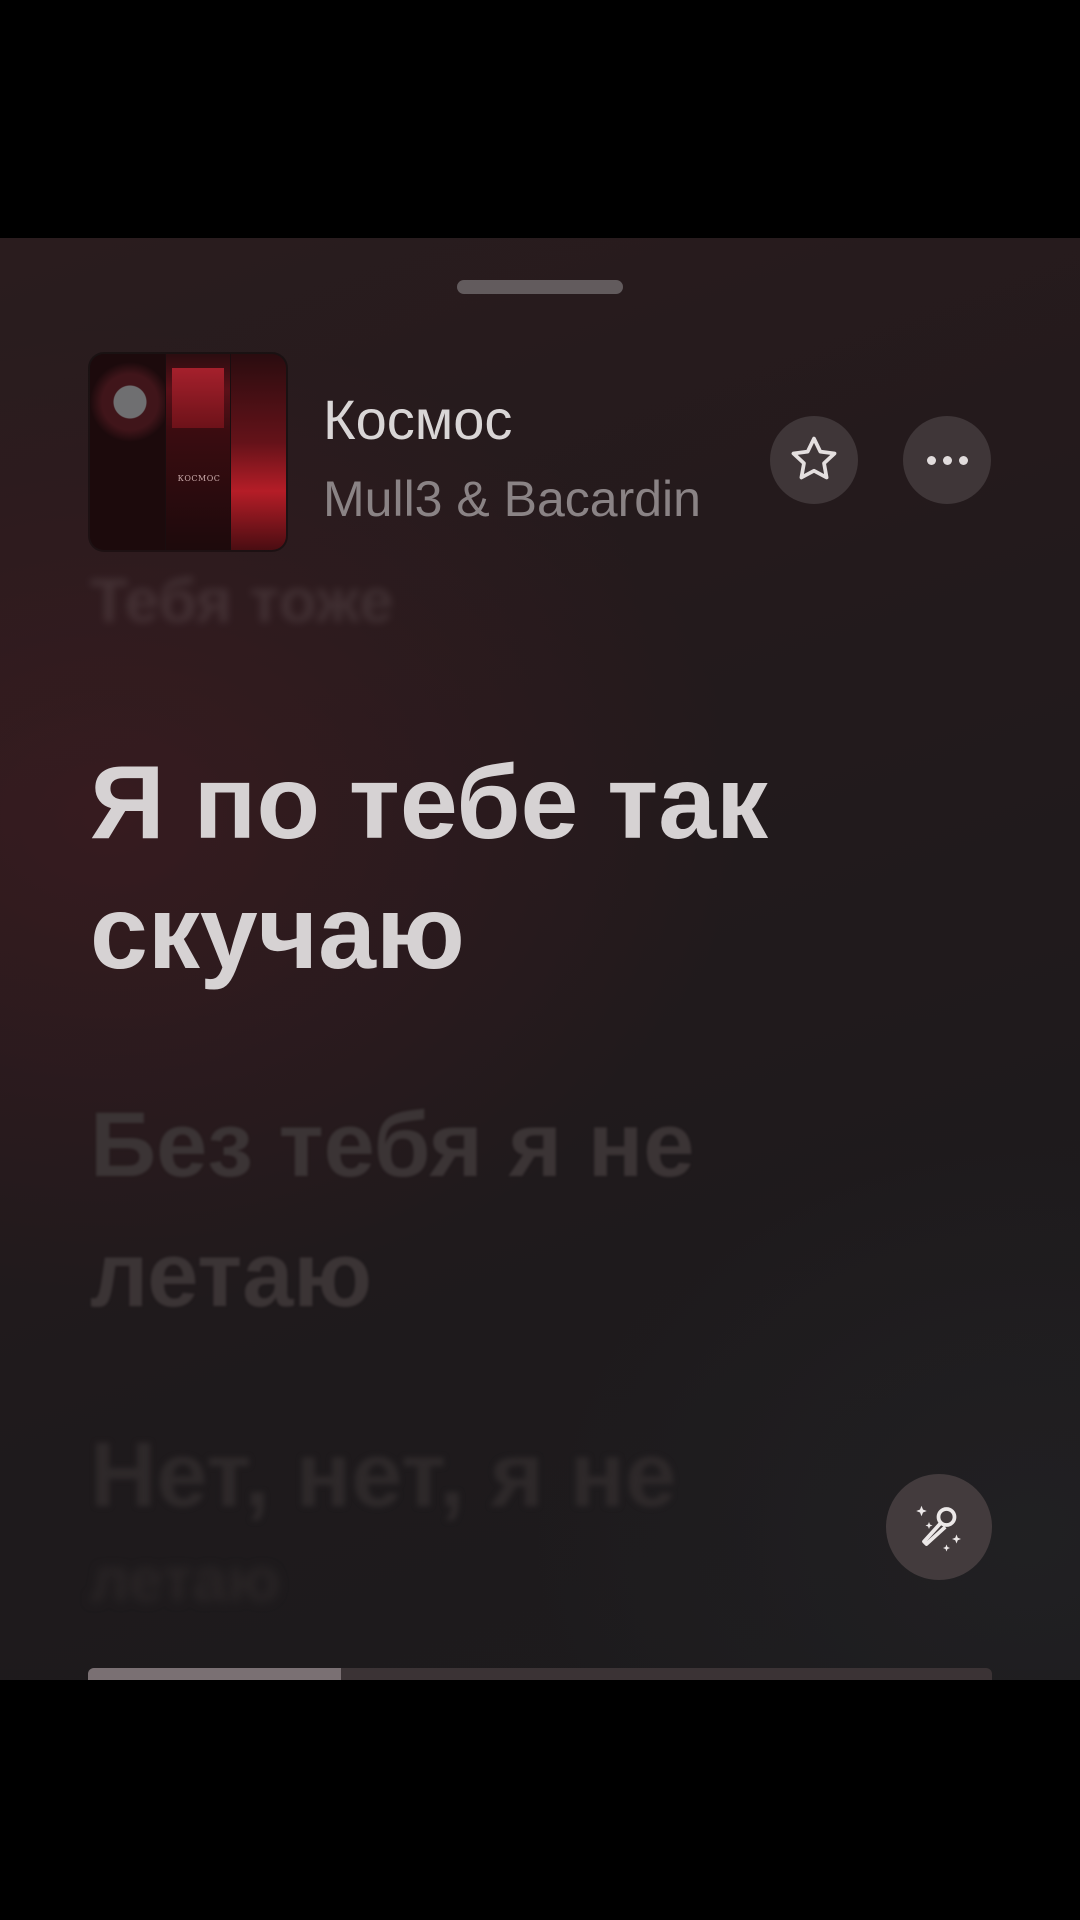 This screenshot has height=1920, width=1080. I want to click on more-options-button, so click(947, 460).